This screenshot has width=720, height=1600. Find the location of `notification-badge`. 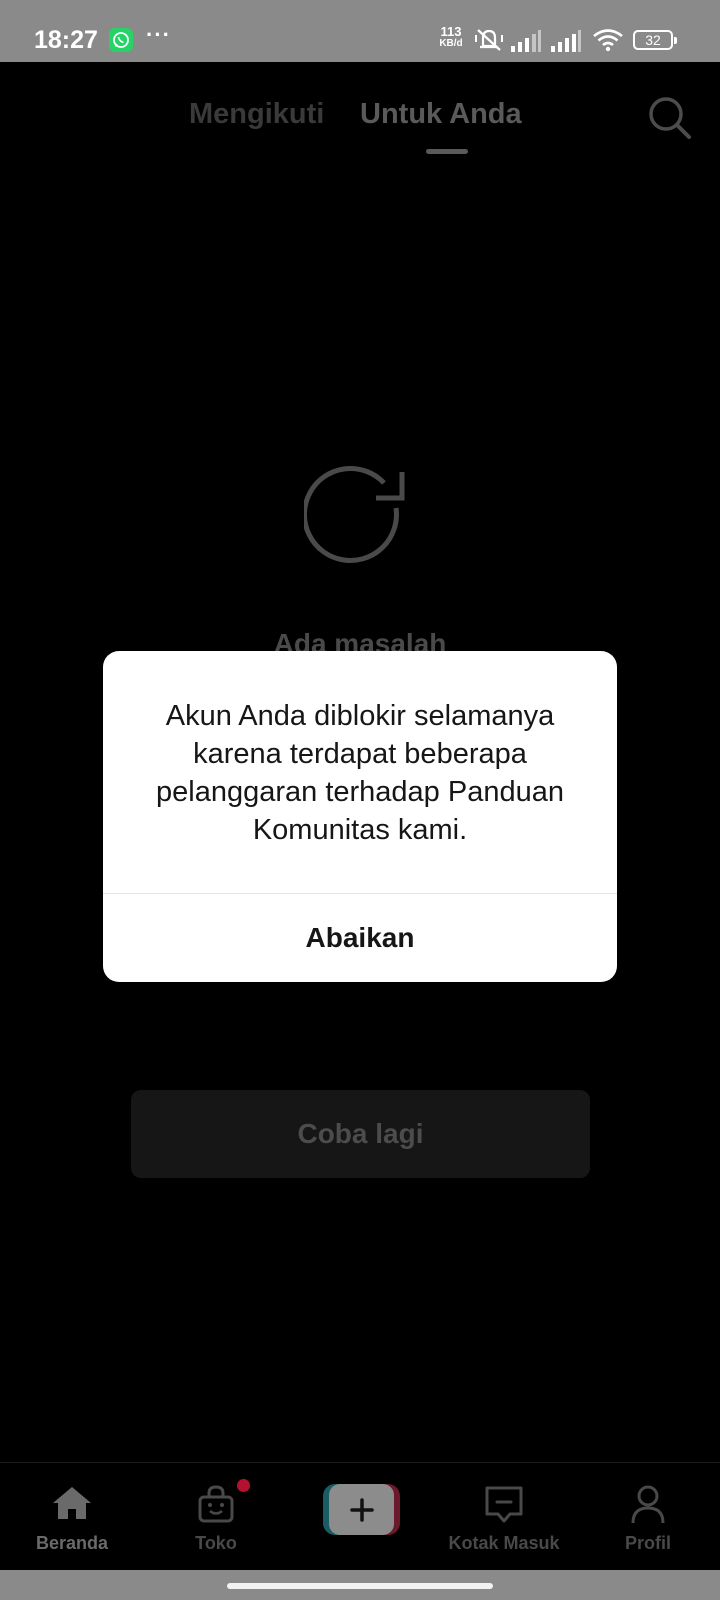

notification-badge is located at coordinates (243, 1485).